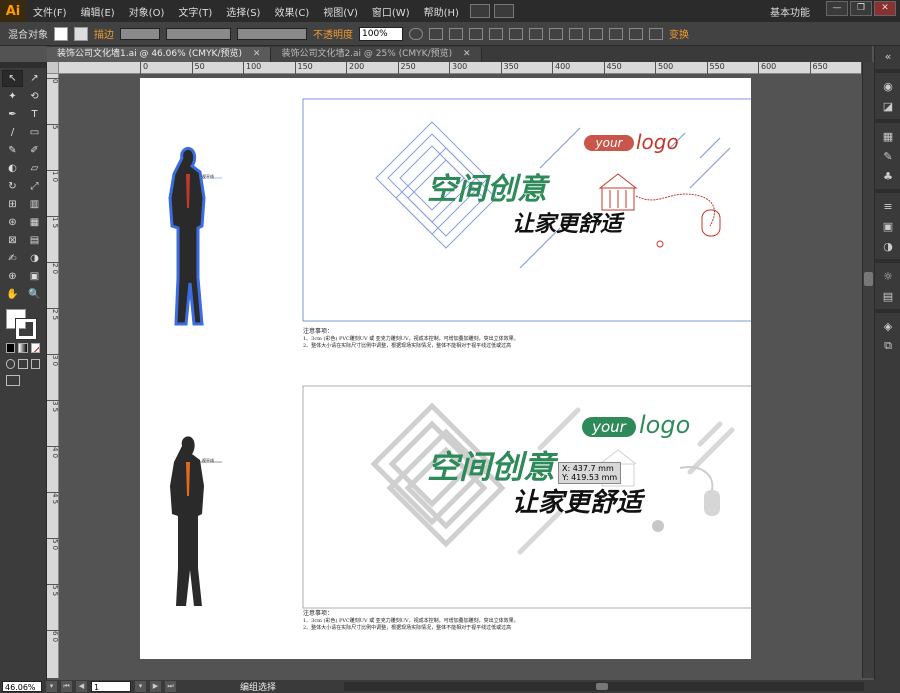 Image resolution: width=900 pixels, height=693 pixels. Describe the element at coordinates (887, 346) in the screenshot. I see `artboards-panel-icon: ⧉` at that location.